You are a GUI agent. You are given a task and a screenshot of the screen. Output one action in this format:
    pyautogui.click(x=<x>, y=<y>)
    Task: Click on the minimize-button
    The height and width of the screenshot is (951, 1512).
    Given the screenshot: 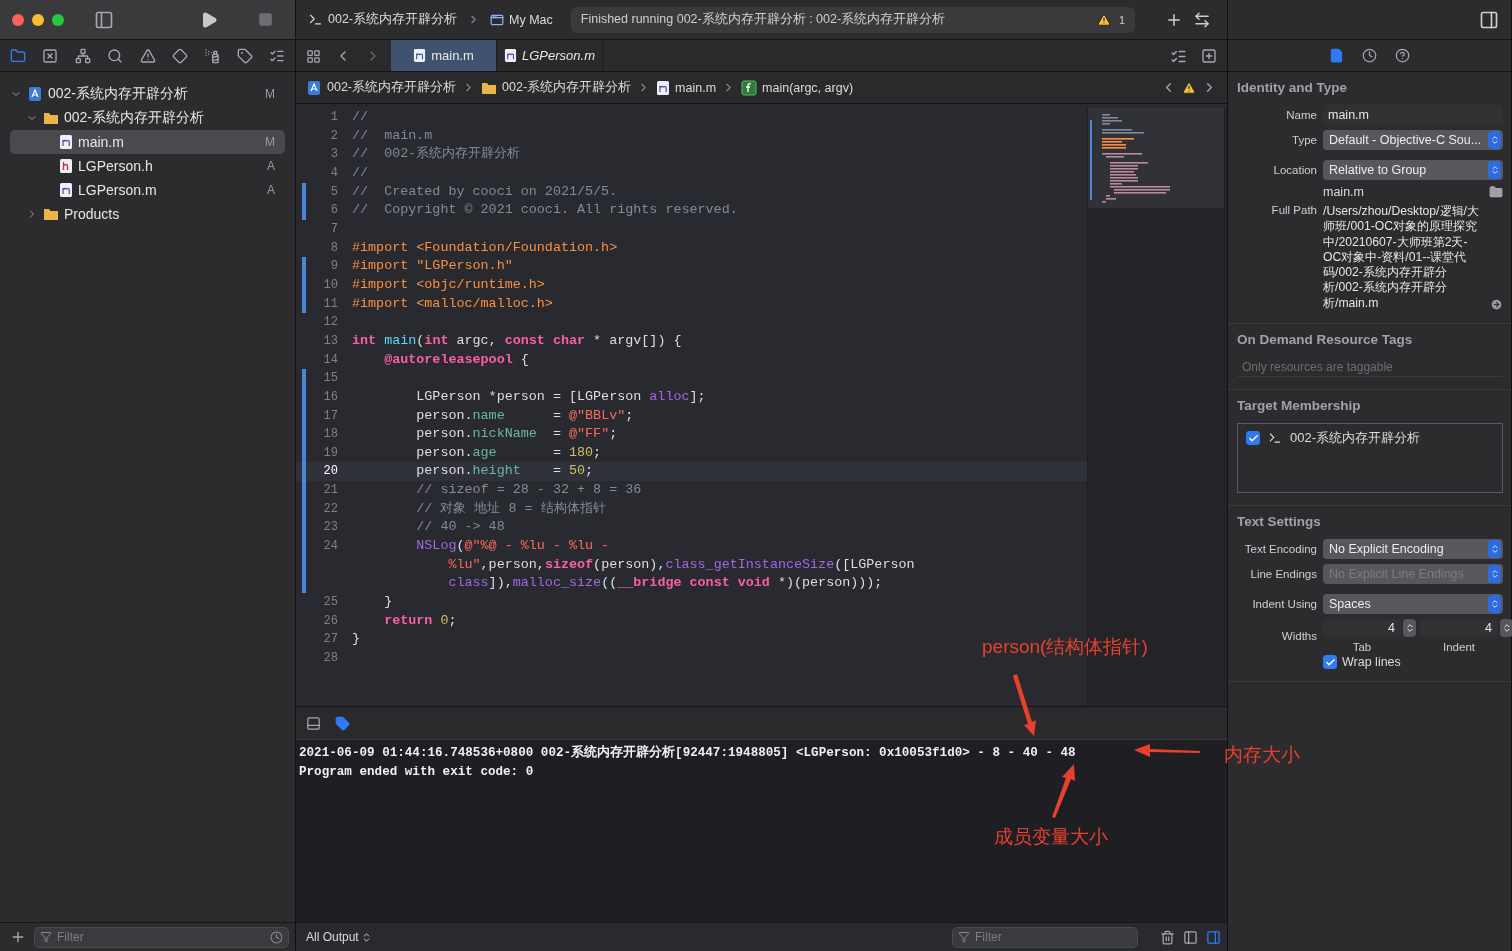 What is the action you would take?
    pyautogui.click(x=38, y=19)
    